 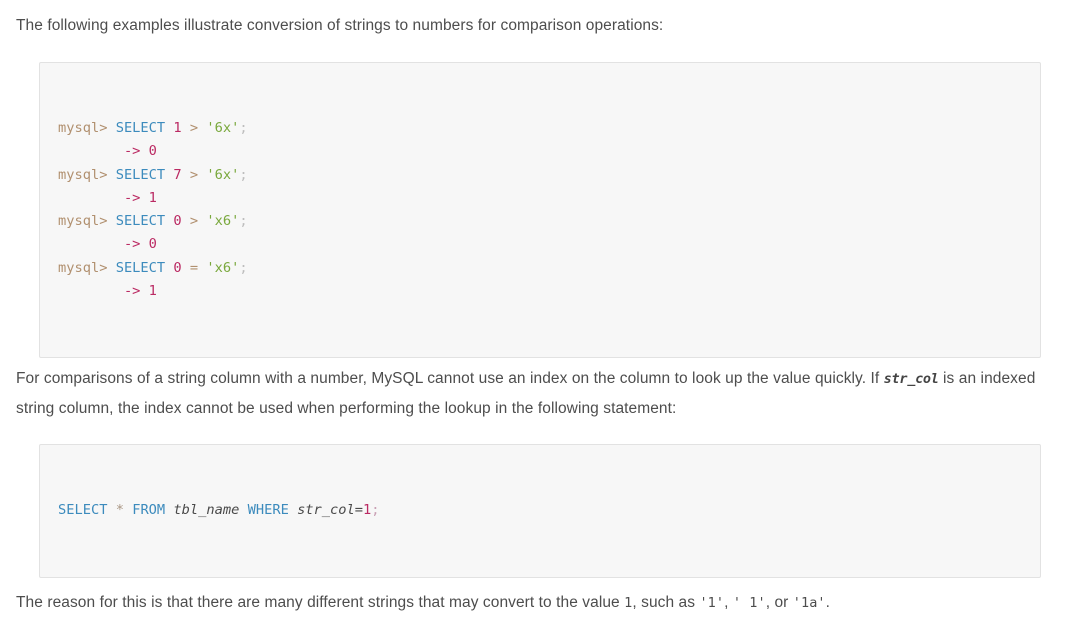 I want to click on sql-column-name: str_col, so click(x=326, y=510).